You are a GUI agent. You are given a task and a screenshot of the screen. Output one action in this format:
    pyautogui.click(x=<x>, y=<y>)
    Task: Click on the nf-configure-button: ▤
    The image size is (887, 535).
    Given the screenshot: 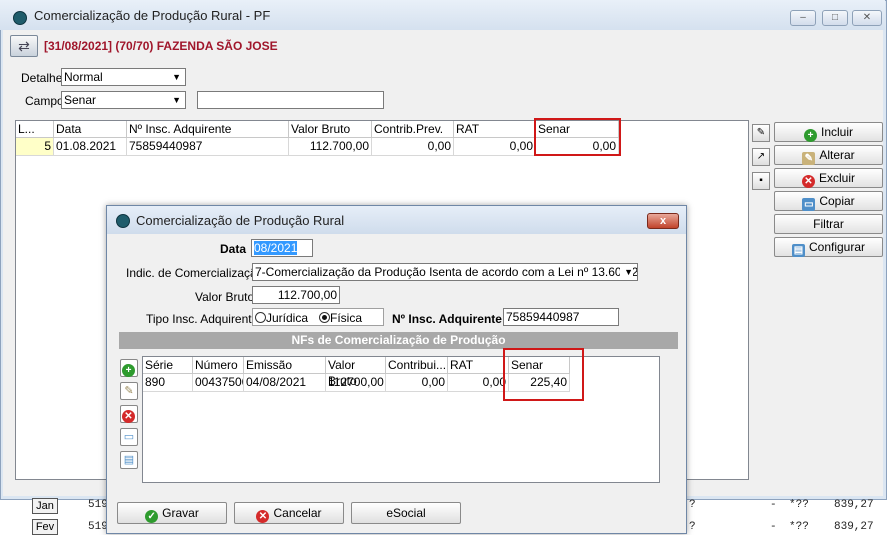 What is the action you would take?
    pyautogui.click(x=129, y=460)
    